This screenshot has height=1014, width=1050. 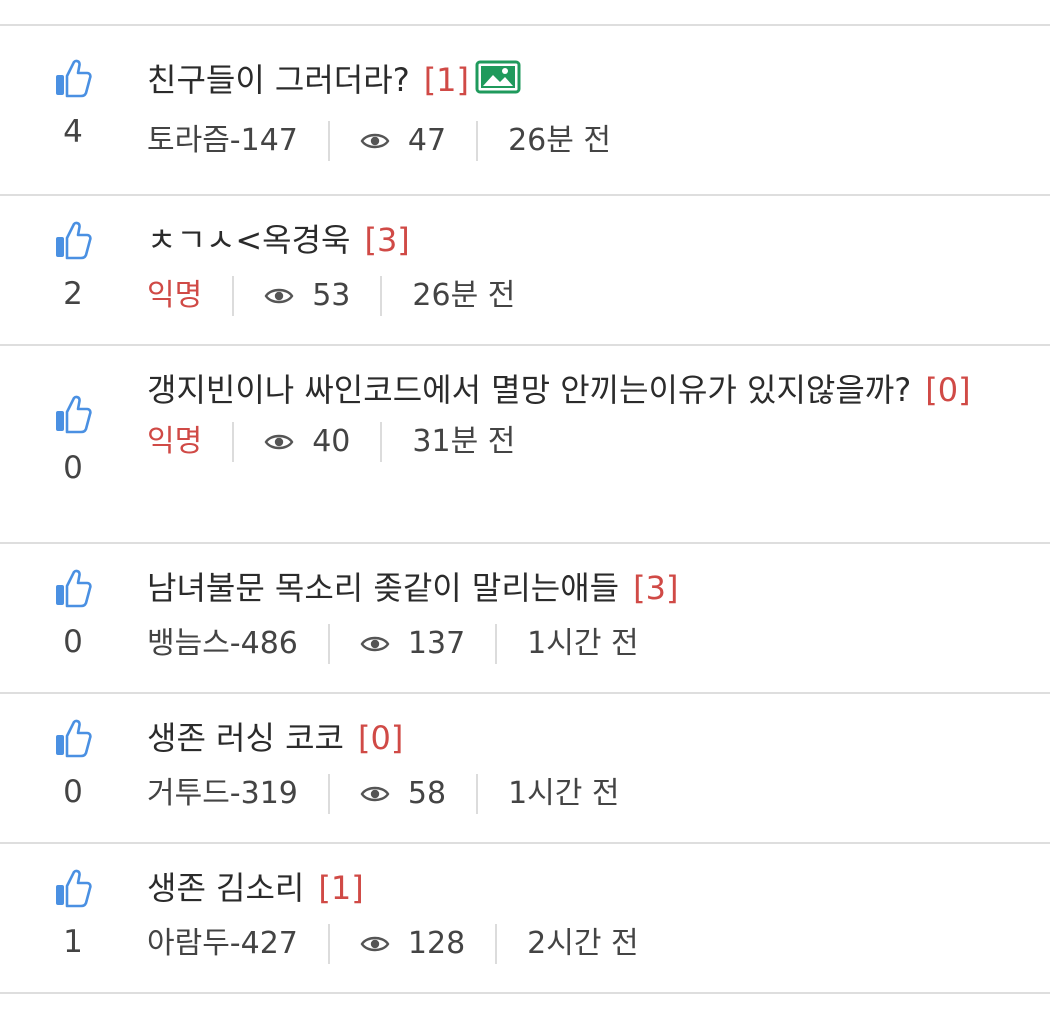 What do you see at coordinates (222, 141) in the screenshot?
I see `author-name: 토라즘-147` at bounding box center [222, 141].